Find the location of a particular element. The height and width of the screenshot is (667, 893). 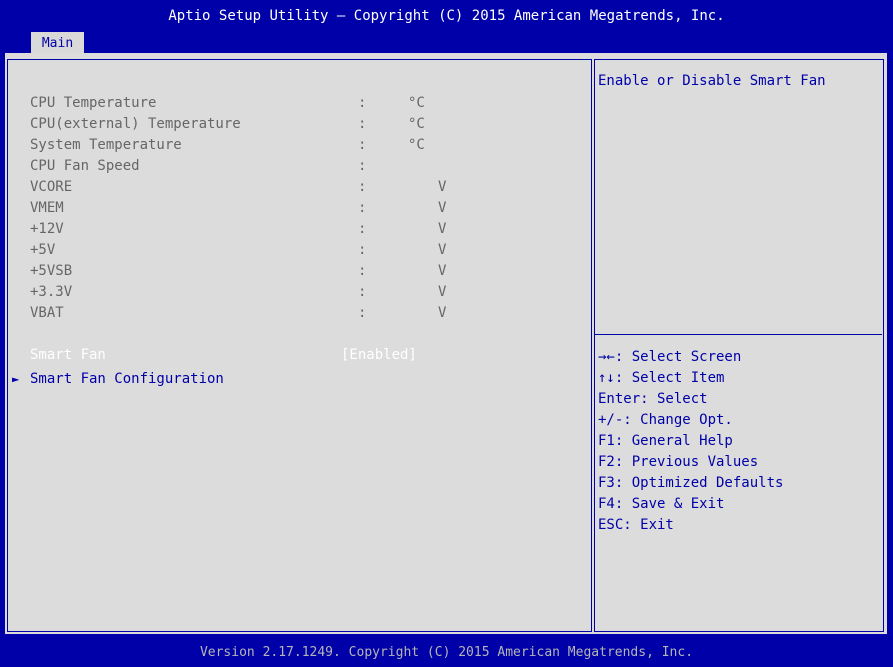

key-hint-select-item: ↑↓: Select Item is located at coordinates (661, 378).